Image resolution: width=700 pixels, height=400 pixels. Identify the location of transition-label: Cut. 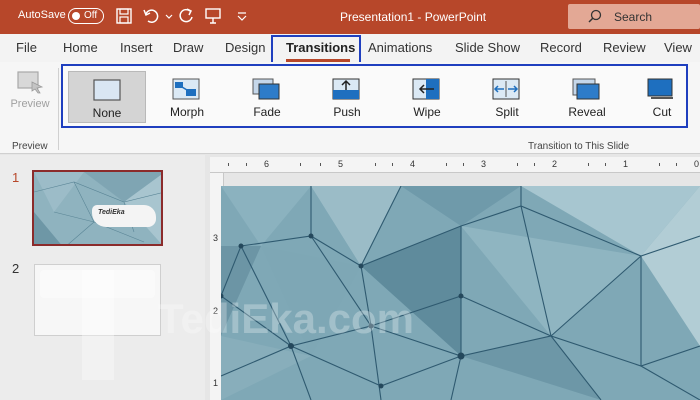
(662, 112).